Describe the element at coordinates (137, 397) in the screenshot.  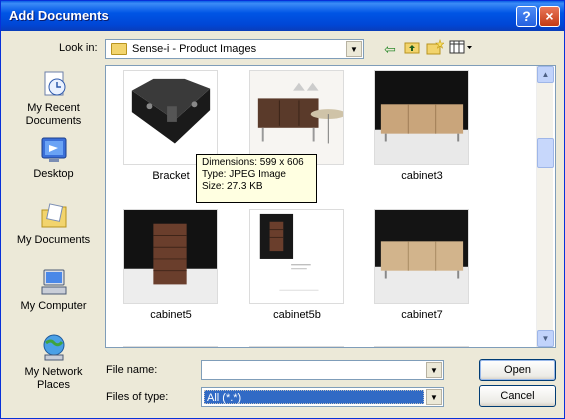
I see `files-of-type-label: Files of type:` at that location.